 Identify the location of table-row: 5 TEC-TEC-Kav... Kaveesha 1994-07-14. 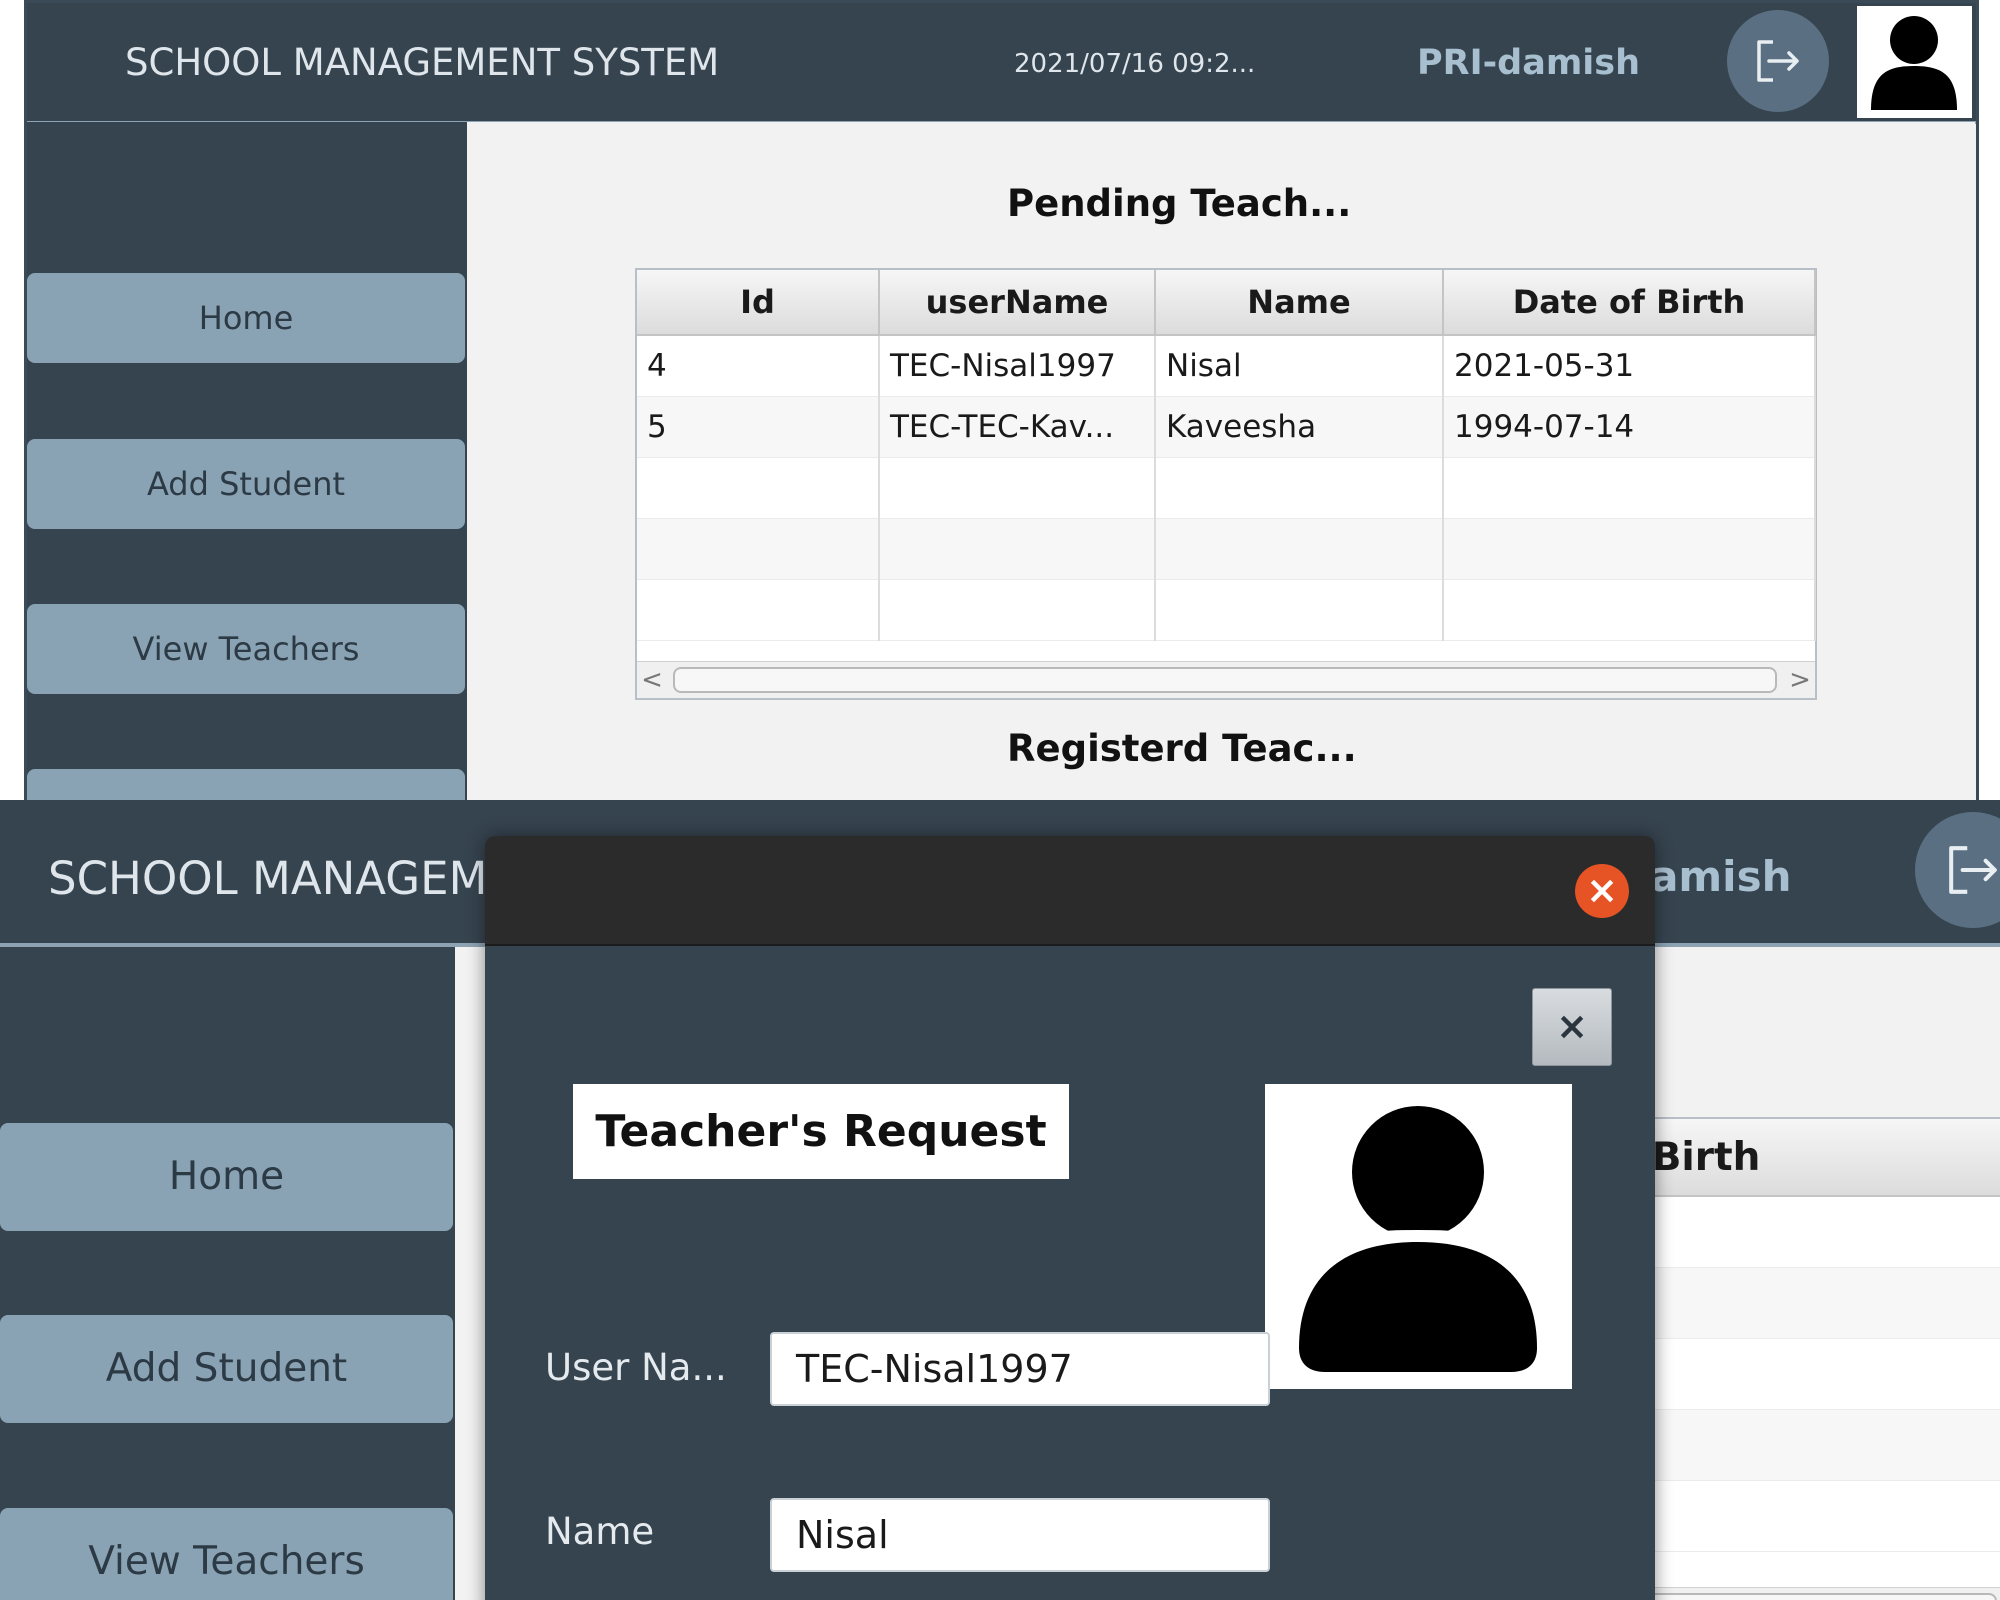
(1226, 427).